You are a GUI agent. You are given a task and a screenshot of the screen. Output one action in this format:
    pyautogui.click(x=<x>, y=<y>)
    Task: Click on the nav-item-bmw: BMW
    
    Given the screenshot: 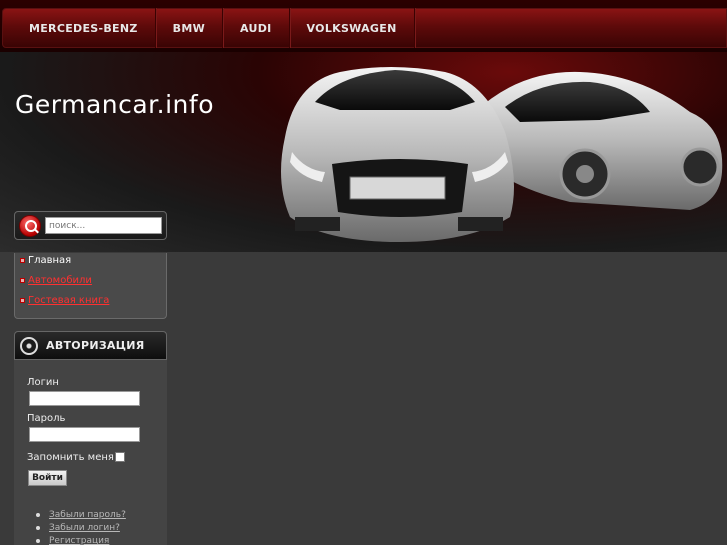 What is the action you would take?
    pyautogui.click(x=190, y=28)
    